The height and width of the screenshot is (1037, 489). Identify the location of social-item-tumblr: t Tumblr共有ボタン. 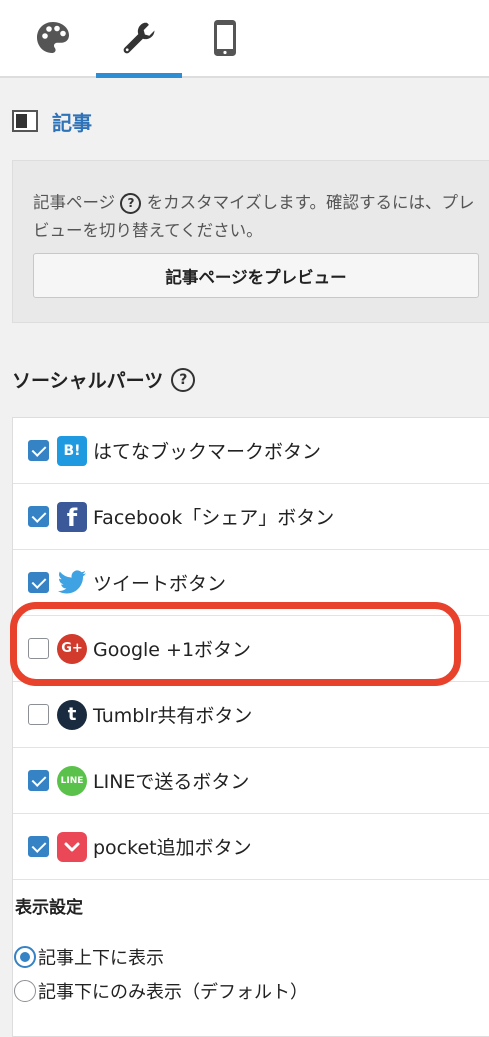
(251, 715).